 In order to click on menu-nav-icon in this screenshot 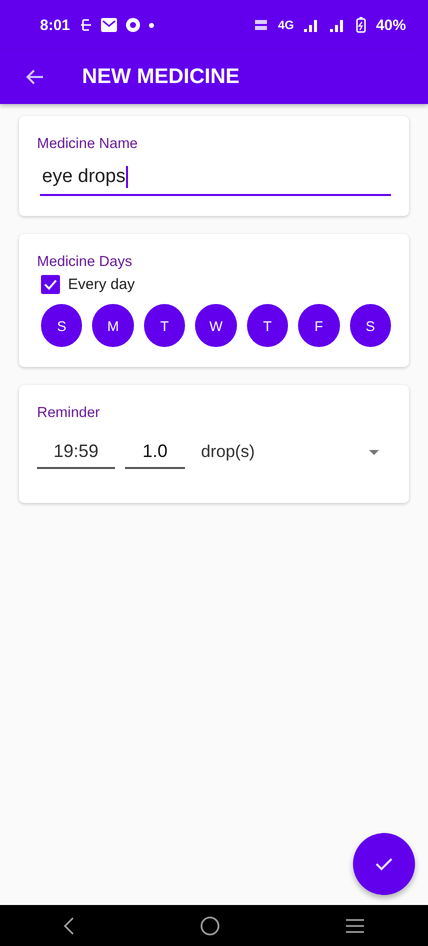, I will do `click(355, 926)`.